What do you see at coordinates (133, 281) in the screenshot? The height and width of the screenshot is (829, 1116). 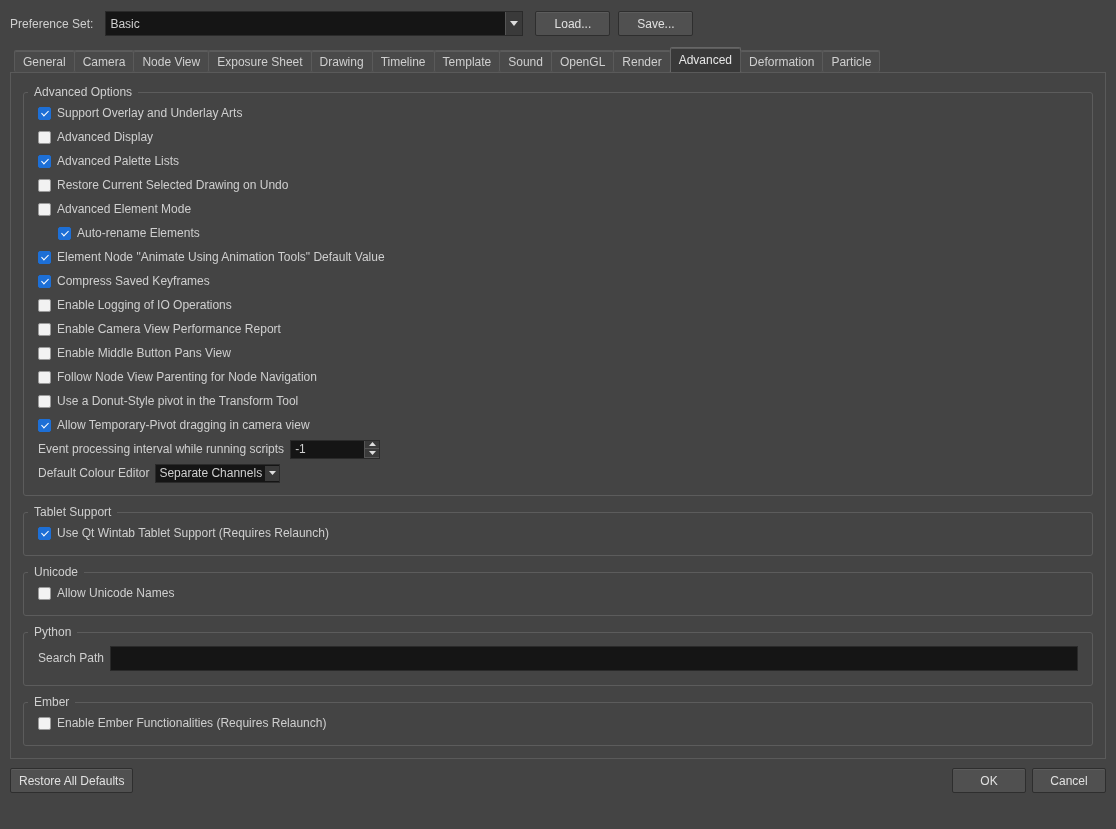 I see `checkbox-label: Compress Saved Keyframes` at bounding box center [133, 281].